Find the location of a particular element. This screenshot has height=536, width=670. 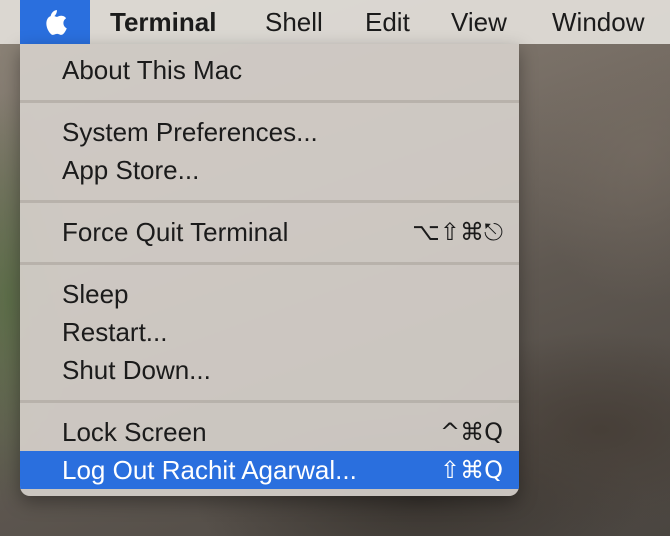

keyboard-shortcut: ^⌘Q is located at coordinates (471, 432).